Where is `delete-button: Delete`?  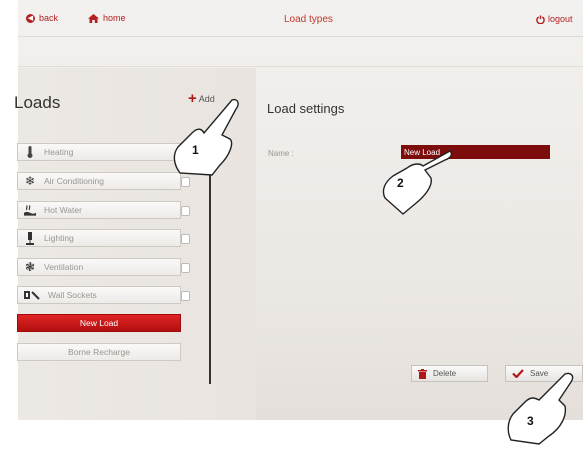 delete-button: Delete is located at coordinates (449, 373).